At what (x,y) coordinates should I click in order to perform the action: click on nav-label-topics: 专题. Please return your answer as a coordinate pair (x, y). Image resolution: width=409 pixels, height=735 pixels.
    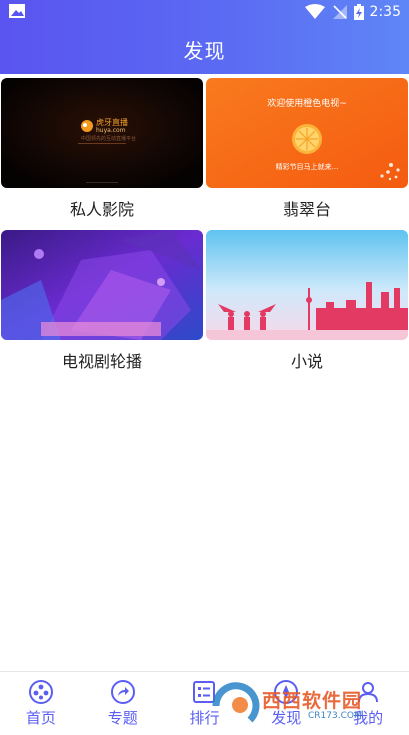
    Looking at the image, I should click on (122, 718).